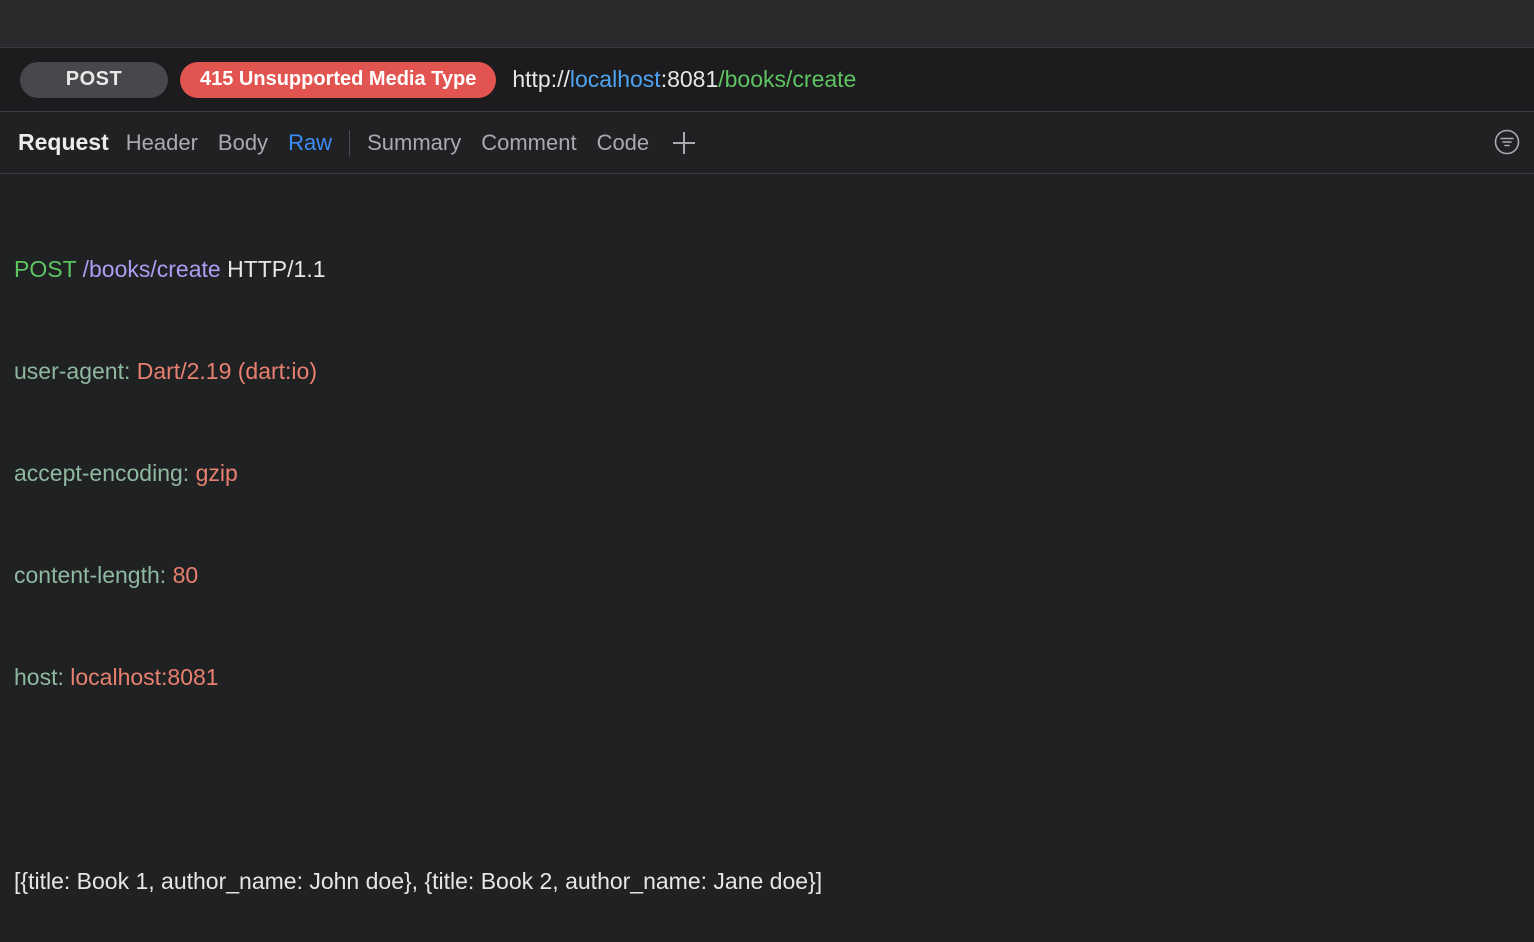 Image resolution: width=1534 pixels, height=942 pixels. Describe the element at coordinates (528, 143) in the screenshot. I see `tab-comment: Comment` at that location.